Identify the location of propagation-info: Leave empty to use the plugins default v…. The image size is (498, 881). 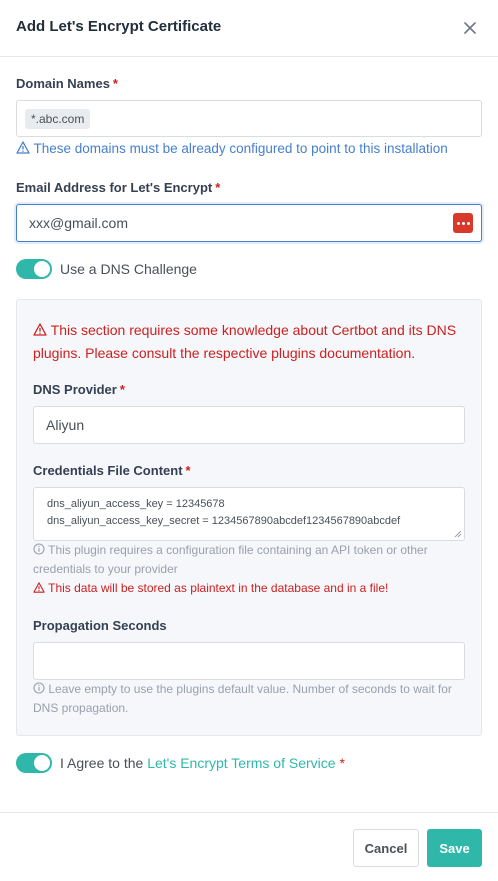
(242, 698).